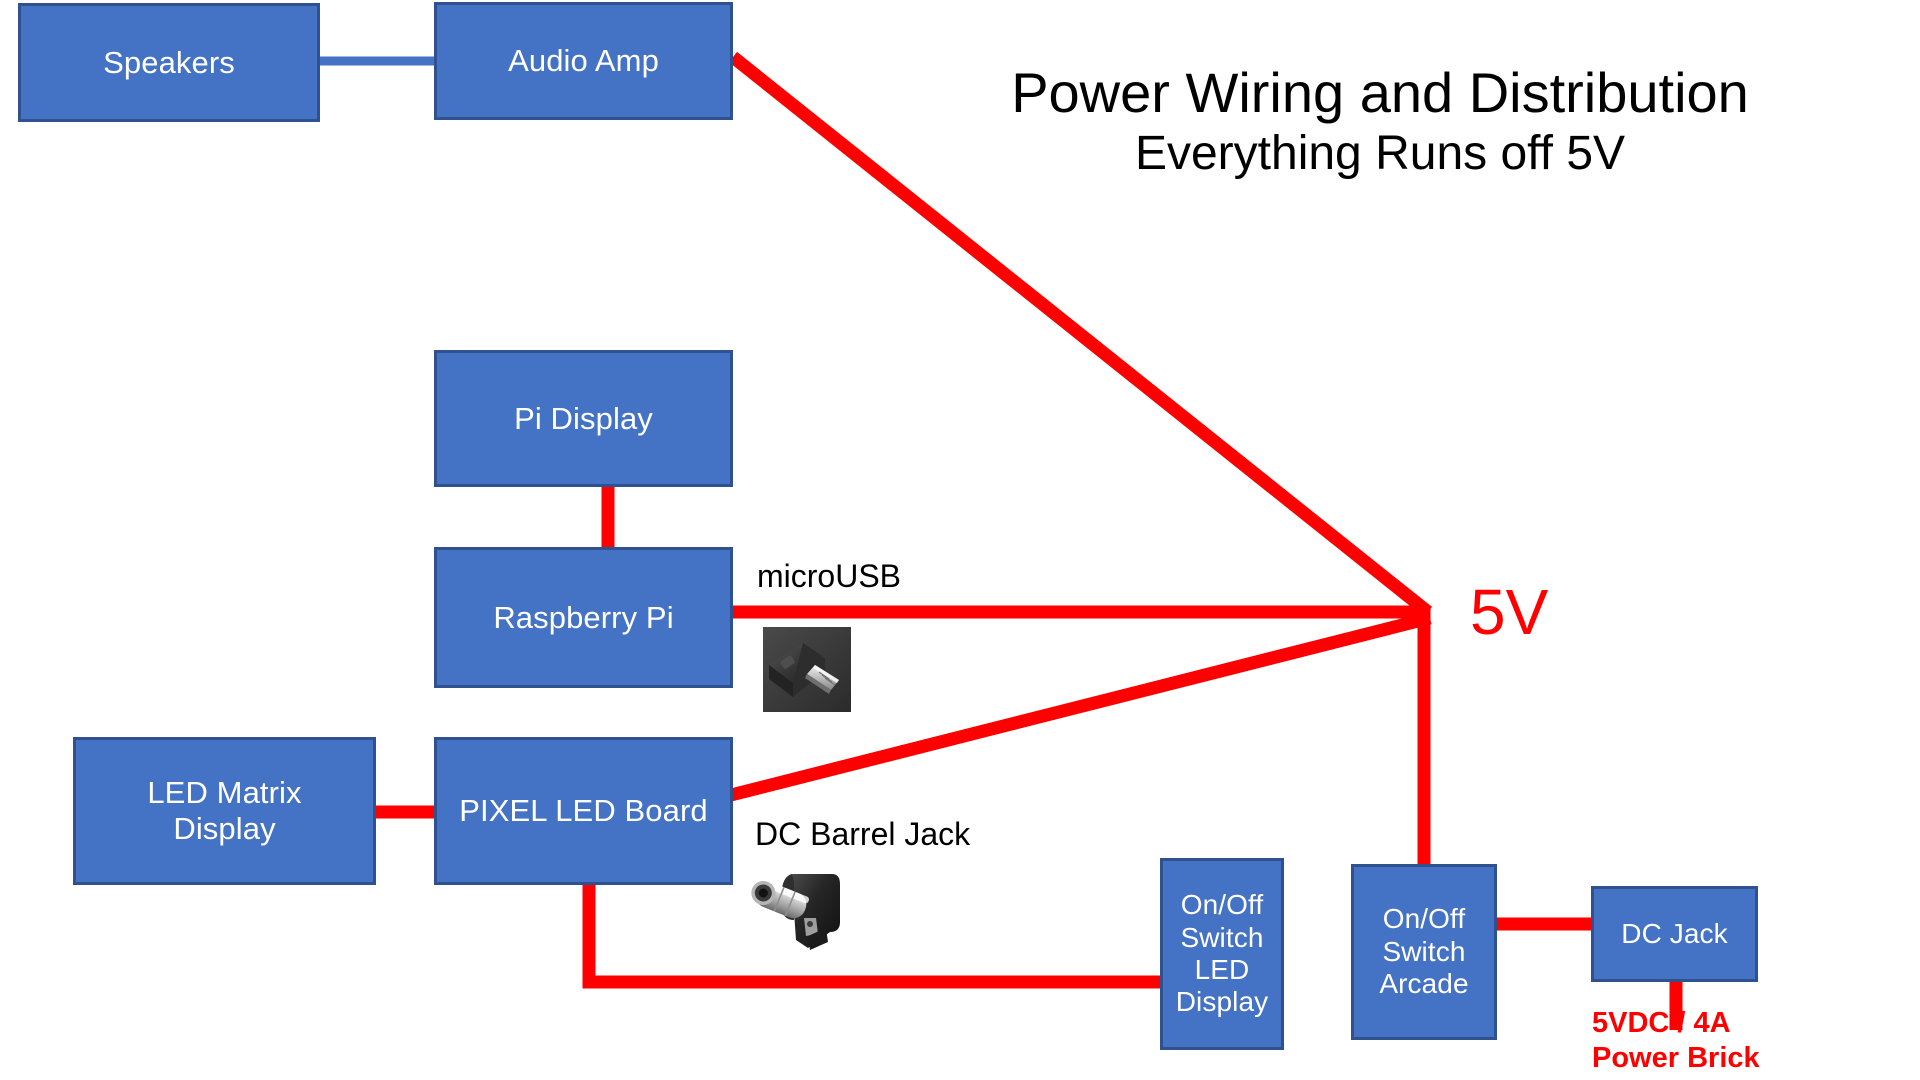 The image size is (1920, 1080). What do you see at coordinates (802, 910) in the screenshot?
I see `dc-barrel-jack-photo` at bounding box center [802, 910].